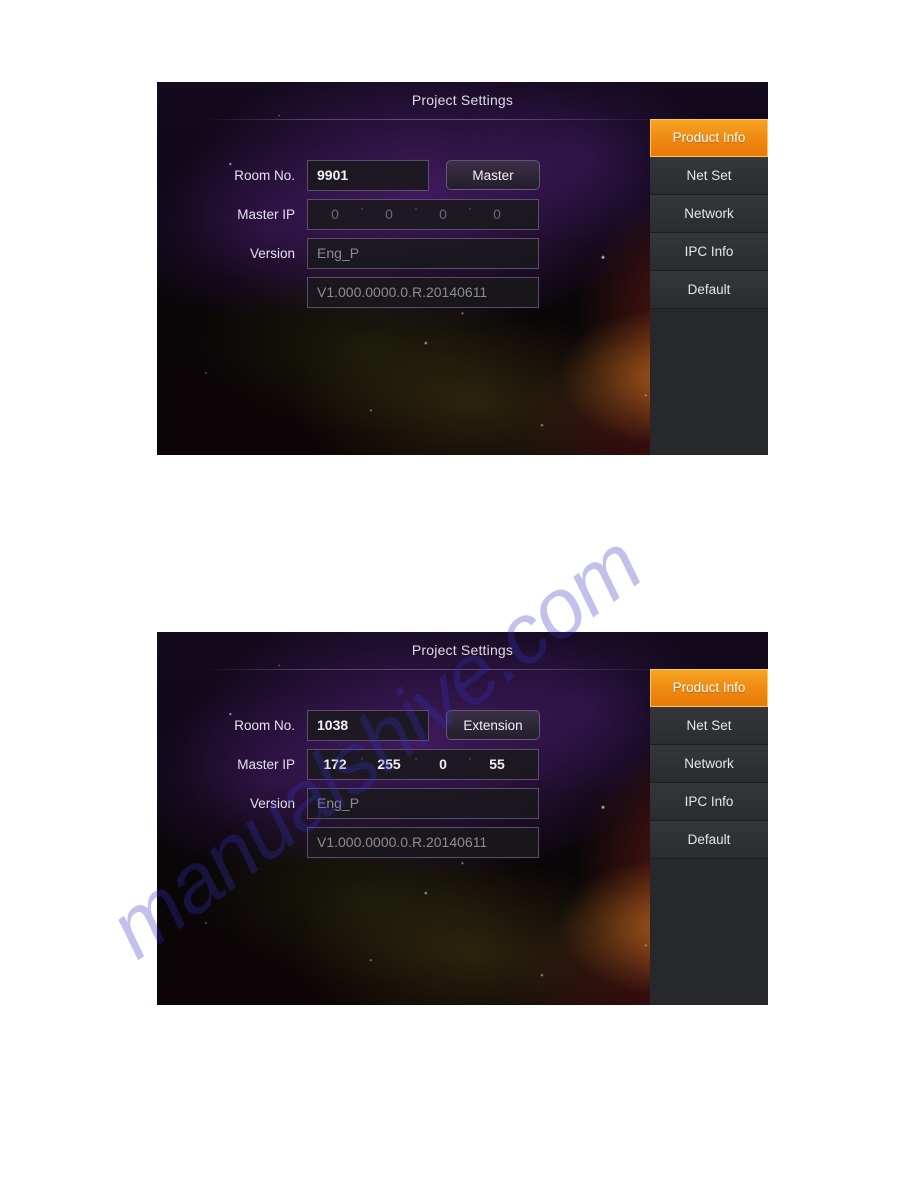  I want to click on device-role-button: Extension, so click(493, 725).